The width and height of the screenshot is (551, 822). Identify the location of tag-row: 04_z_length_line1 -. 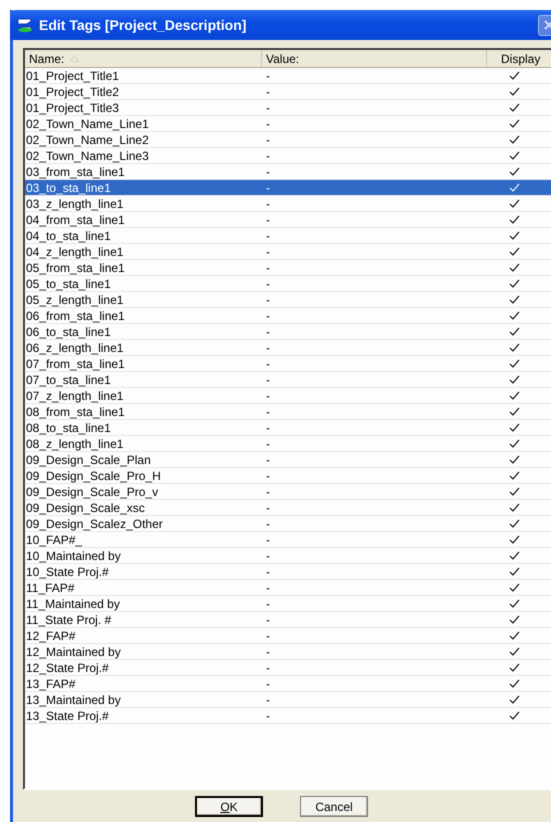
(288, 252).